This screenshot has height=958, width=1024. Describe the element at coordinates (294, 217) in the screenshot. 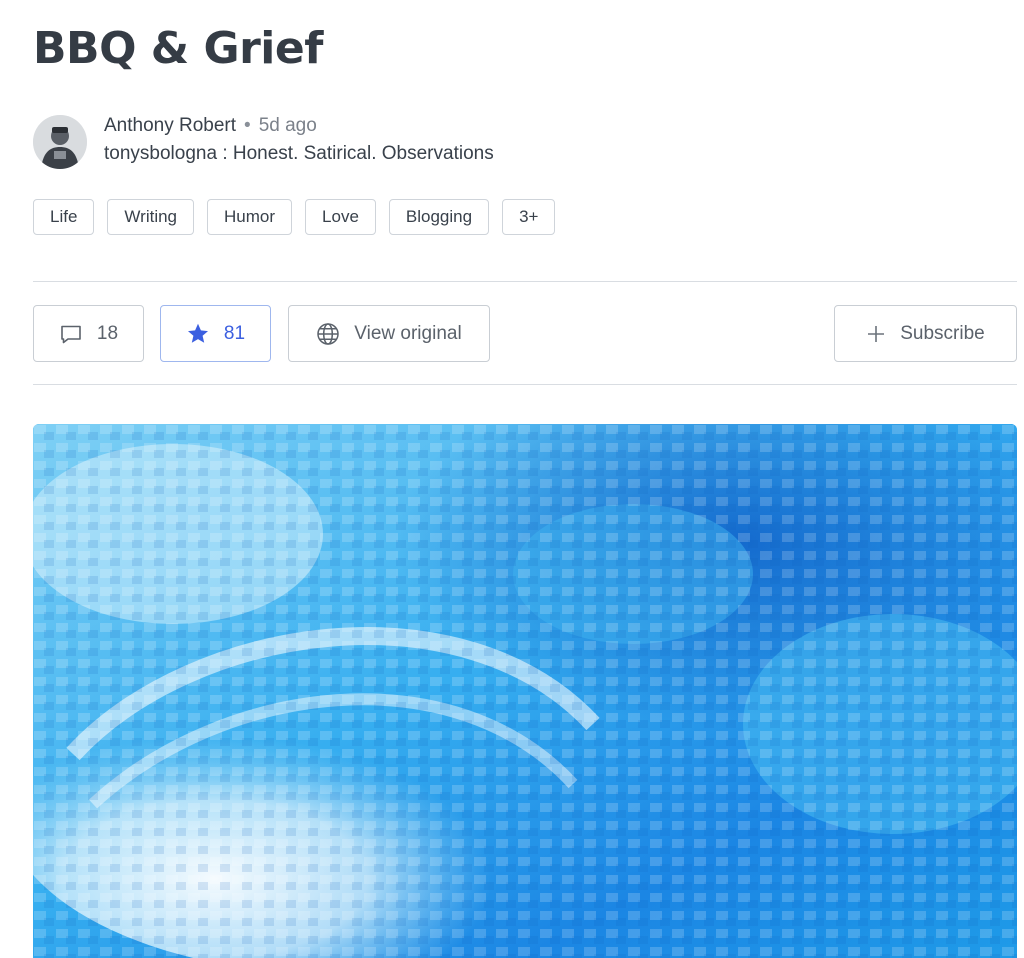

I see `tag-list: Life Writing Humor Love Blogging 3+` at that location.